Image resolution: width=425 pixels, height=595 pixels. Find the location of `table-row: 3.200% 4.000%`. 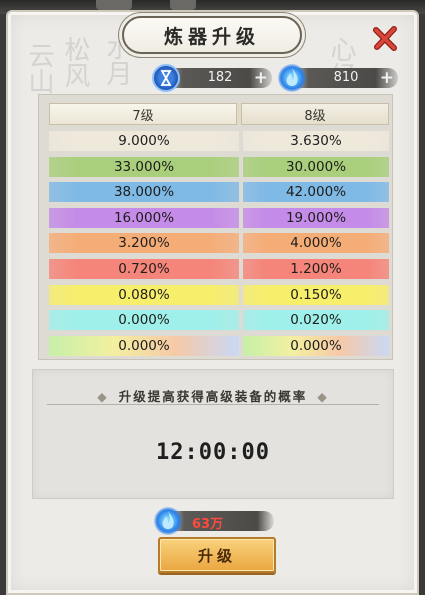

table-row: 3.200% 4.000% is located at coordinates (219, 243).